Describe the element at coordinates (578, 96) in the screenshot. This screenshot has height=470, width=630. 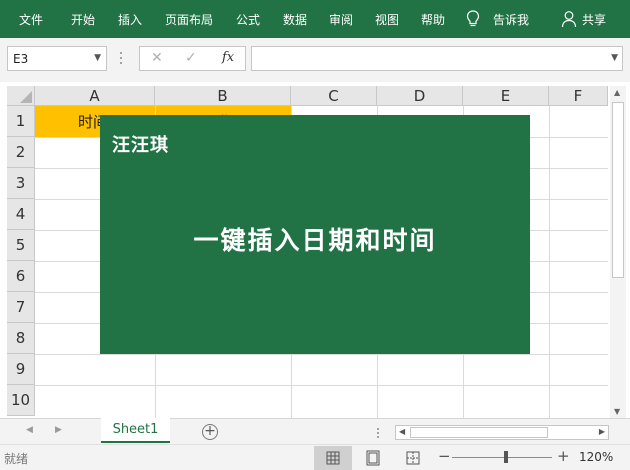
I see `column-header-f: F` at that location.